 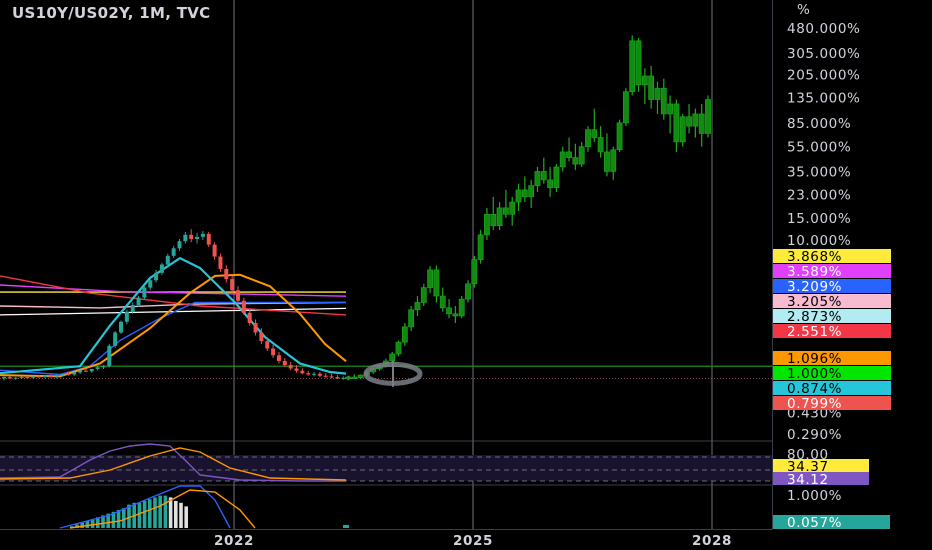 What do you see at coordinates (814, 374) in the screenshot?
I see `price-badge-label: 1.000%` at bounding box center [814, 374].